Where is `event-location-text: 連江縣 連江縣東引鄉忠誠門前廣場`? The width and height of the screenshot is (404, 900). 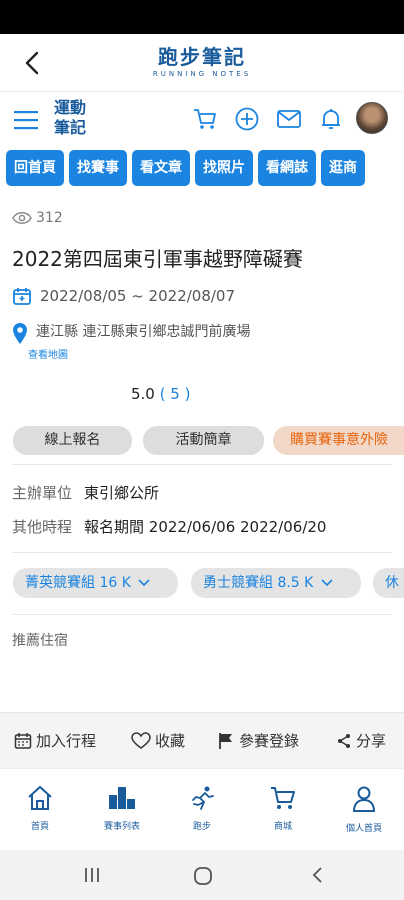 event-location-text: 連江縣 連江縣東引鄉忠誠門前廣場 is located at coordinates (143, 332).